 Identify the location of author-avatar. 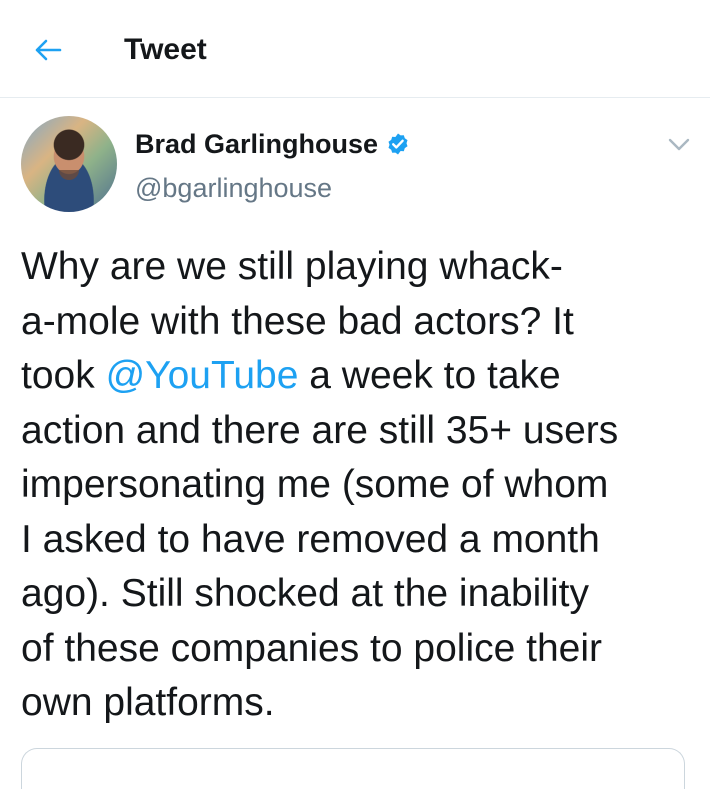
(69, 164).